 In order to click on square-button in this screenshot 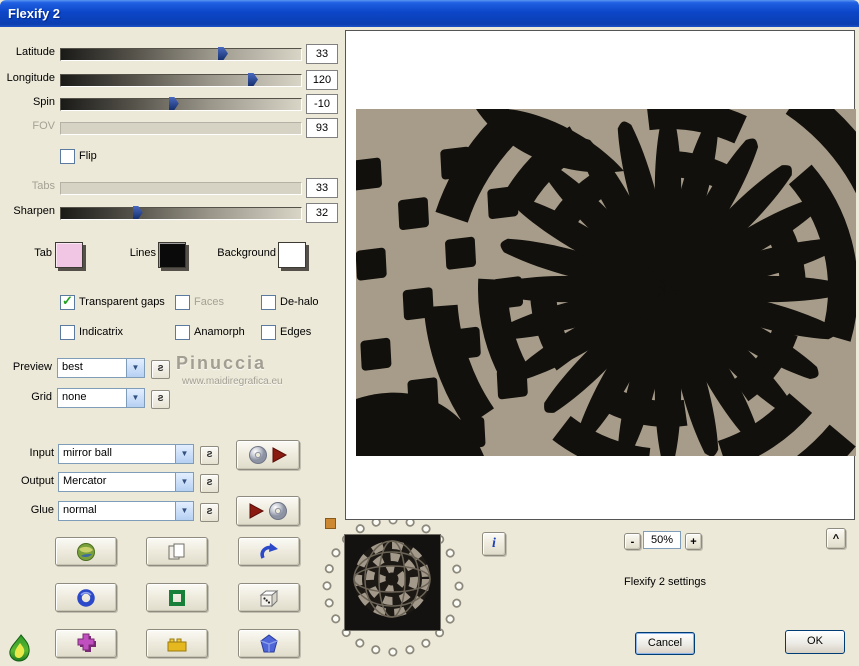, I will do `click(177, 597)`.